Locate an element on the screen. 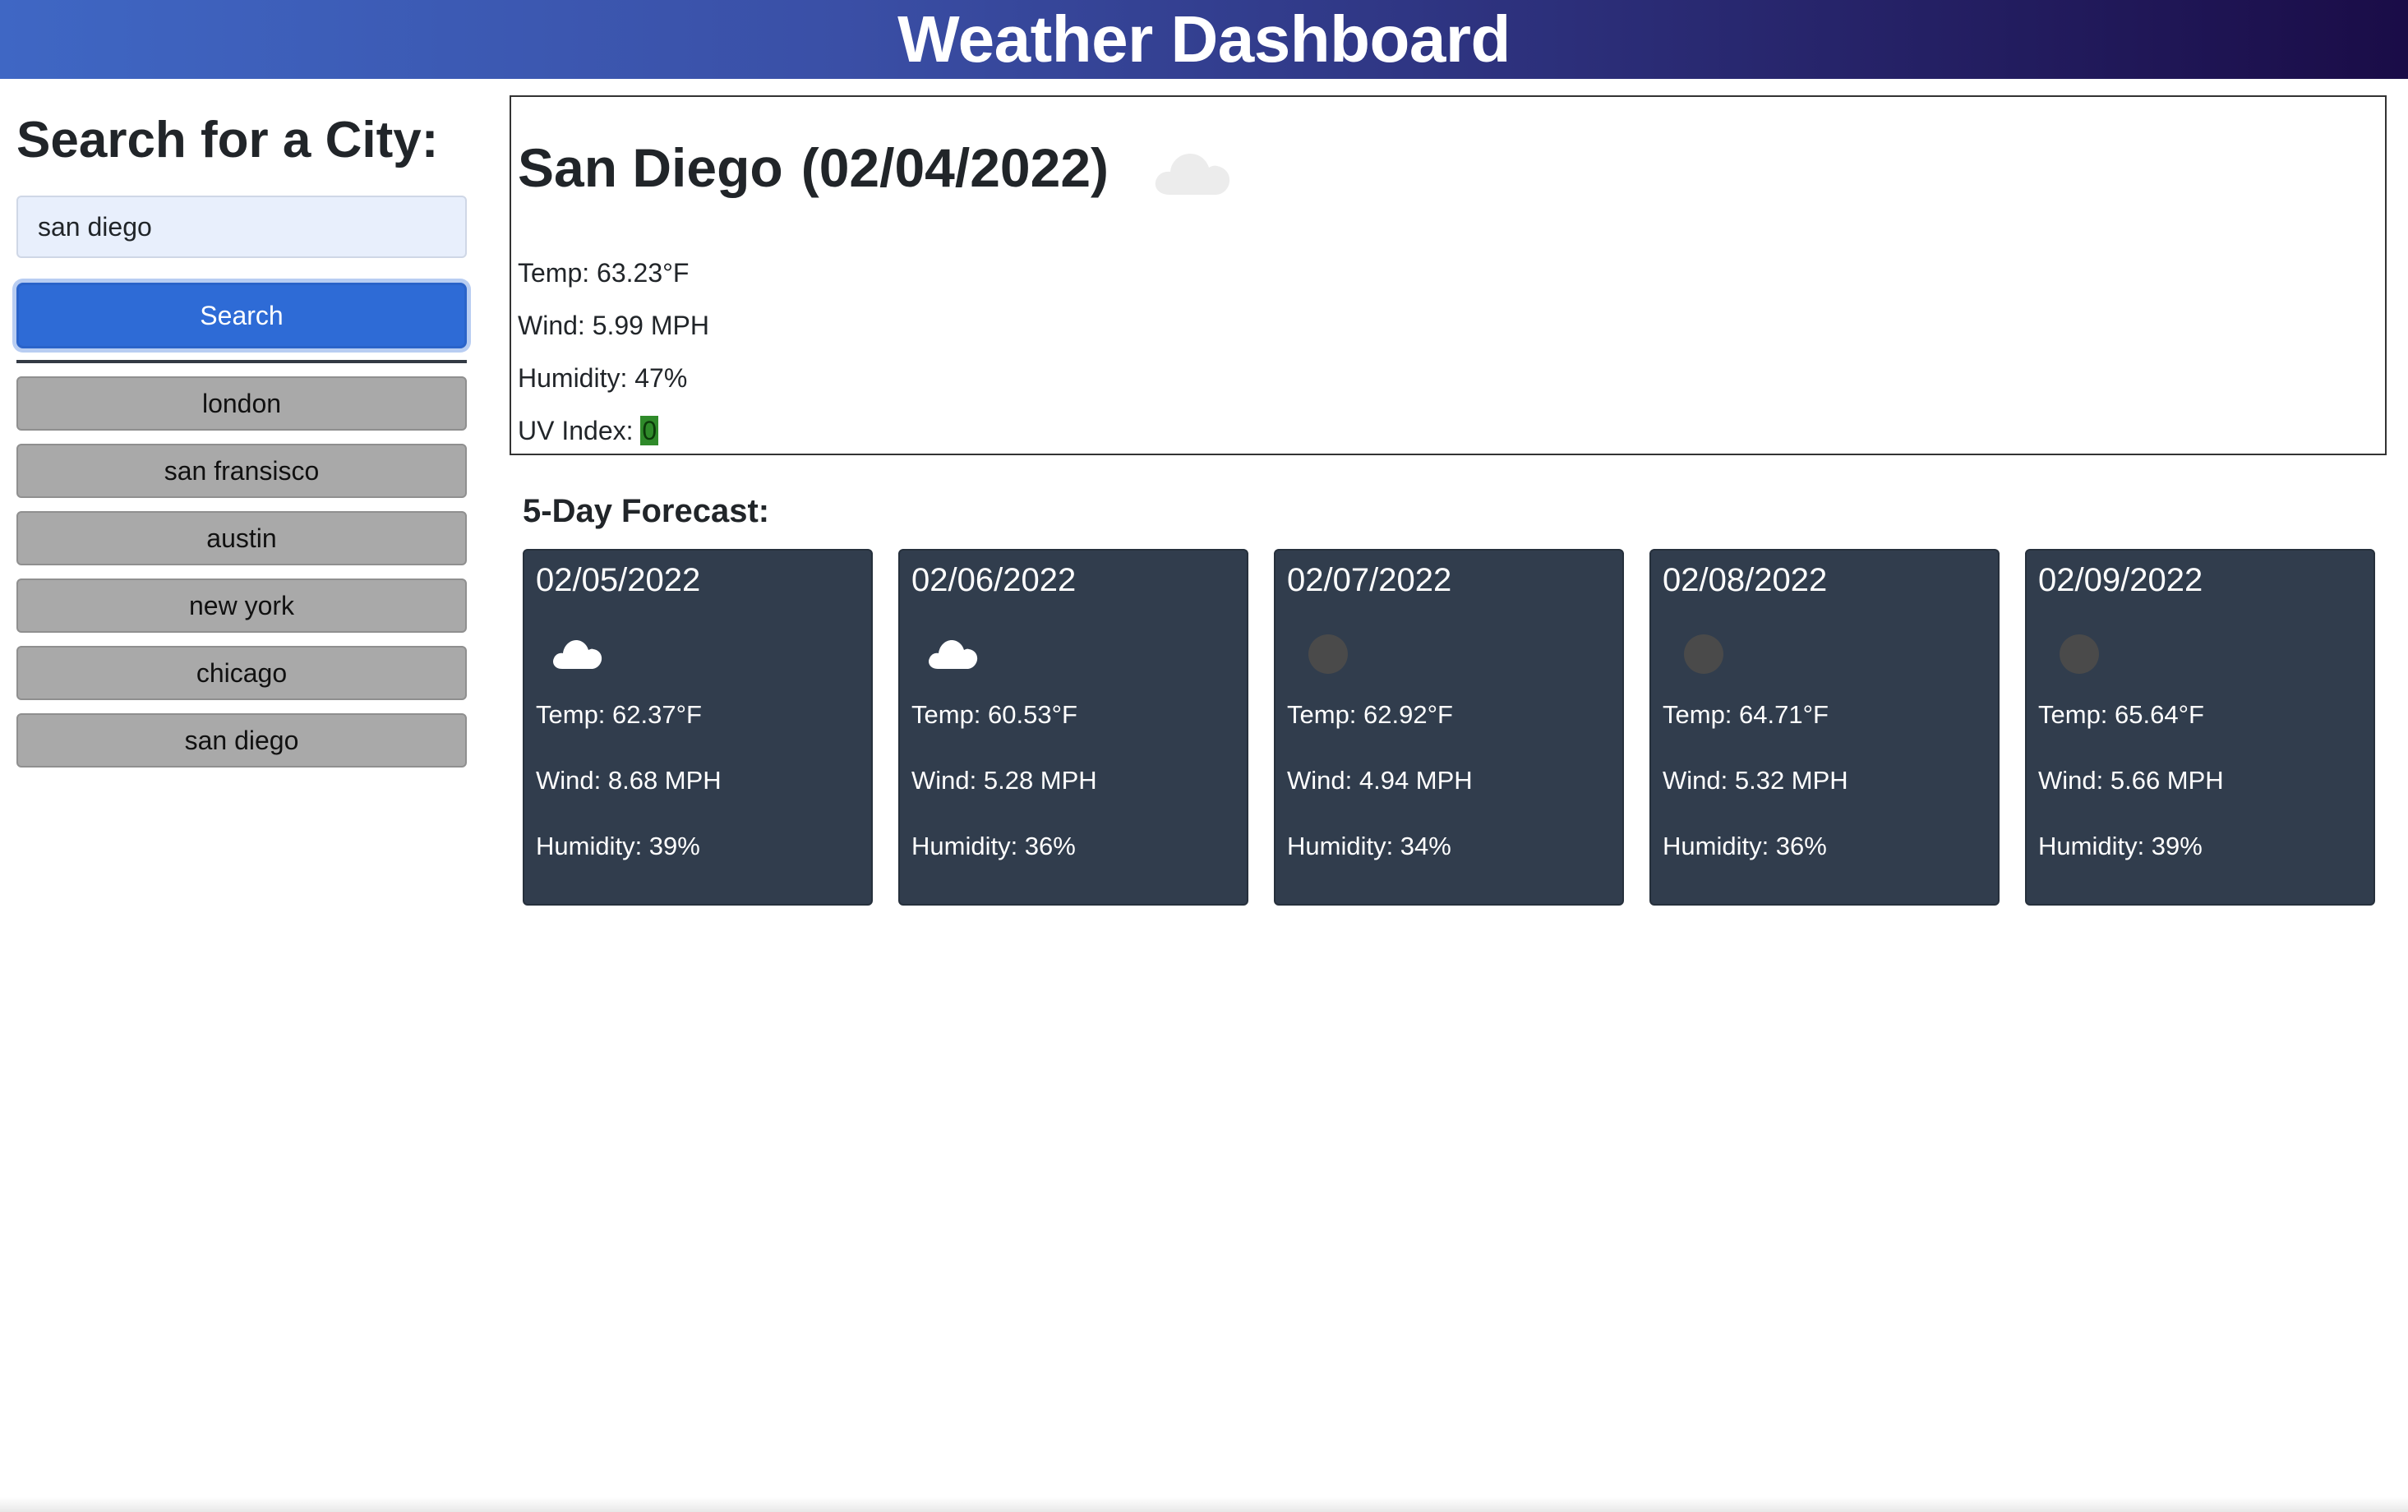 This screenshot has width=2408, height=1512. current-humidity: Humidity: 47% is located at coordinates (603, 378).